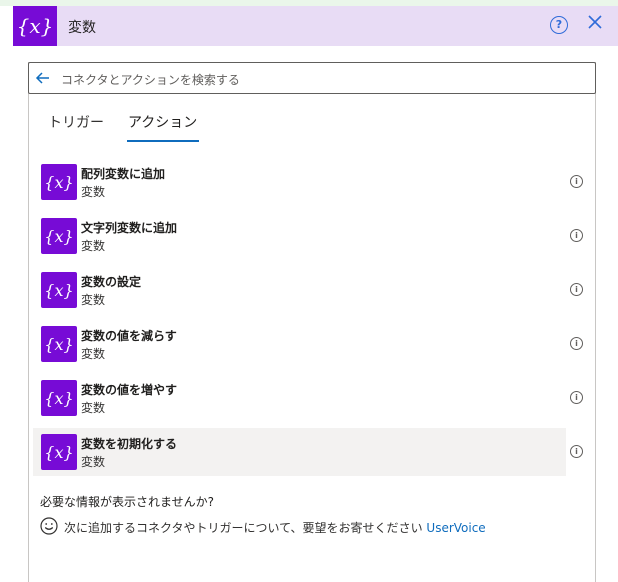  Describe the element at coordinates (82, 28) in the screenshot. I see `header-title: 変数` at that location.